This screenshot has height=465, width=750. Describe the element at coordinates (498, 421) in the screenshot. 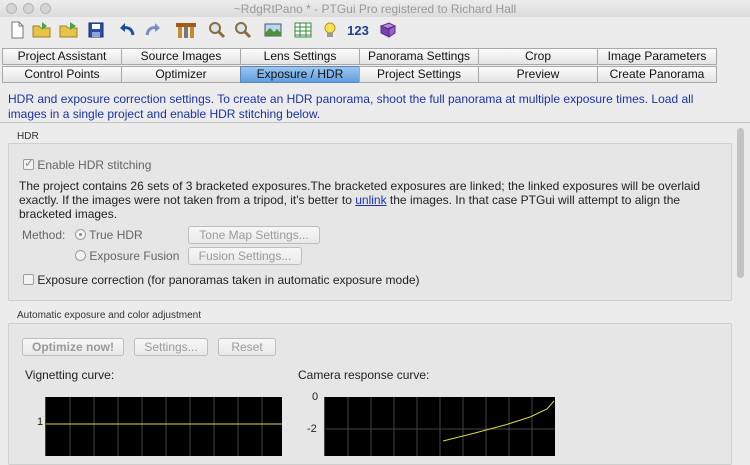

I see `camera-response-curve-line` at that location.